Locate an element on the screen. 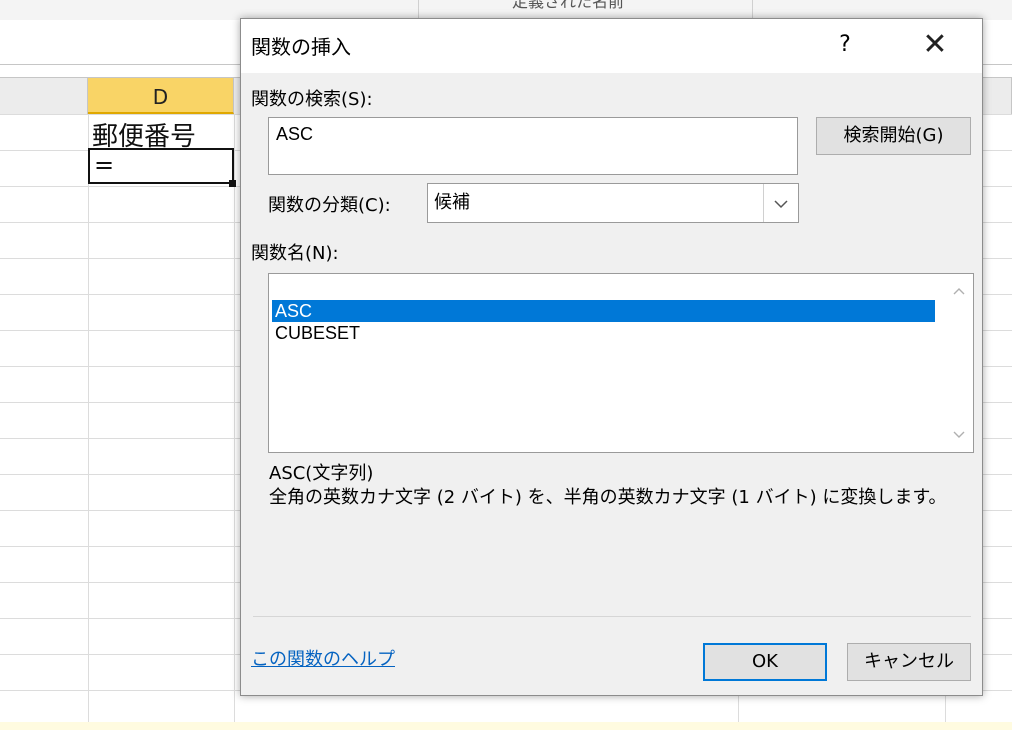 Image resolution: width=1012 pixels, height=730 pixels. fill-handle is located at coordinates (232, 183).